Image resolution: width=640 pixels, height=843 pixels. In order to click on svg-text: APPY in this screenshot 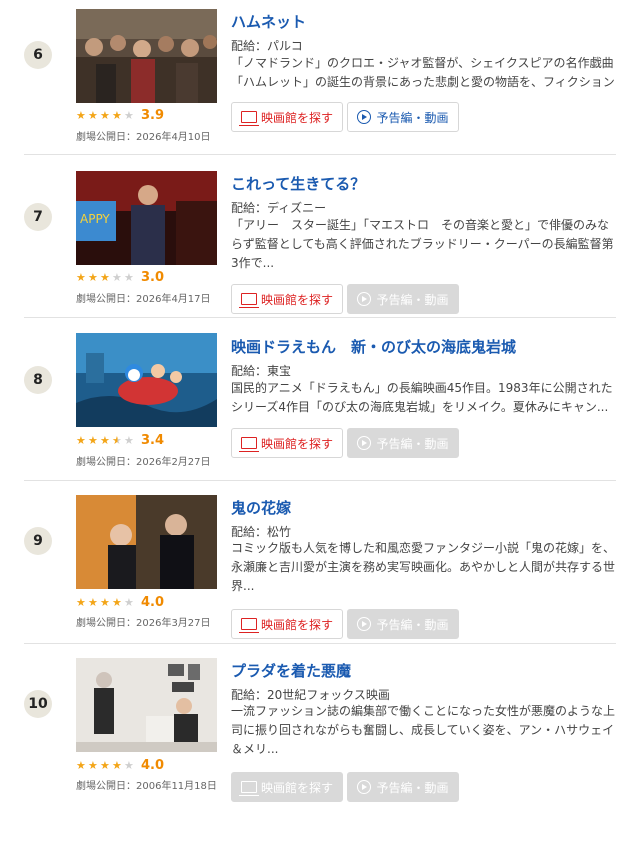, I will do `click(95, 219)`.